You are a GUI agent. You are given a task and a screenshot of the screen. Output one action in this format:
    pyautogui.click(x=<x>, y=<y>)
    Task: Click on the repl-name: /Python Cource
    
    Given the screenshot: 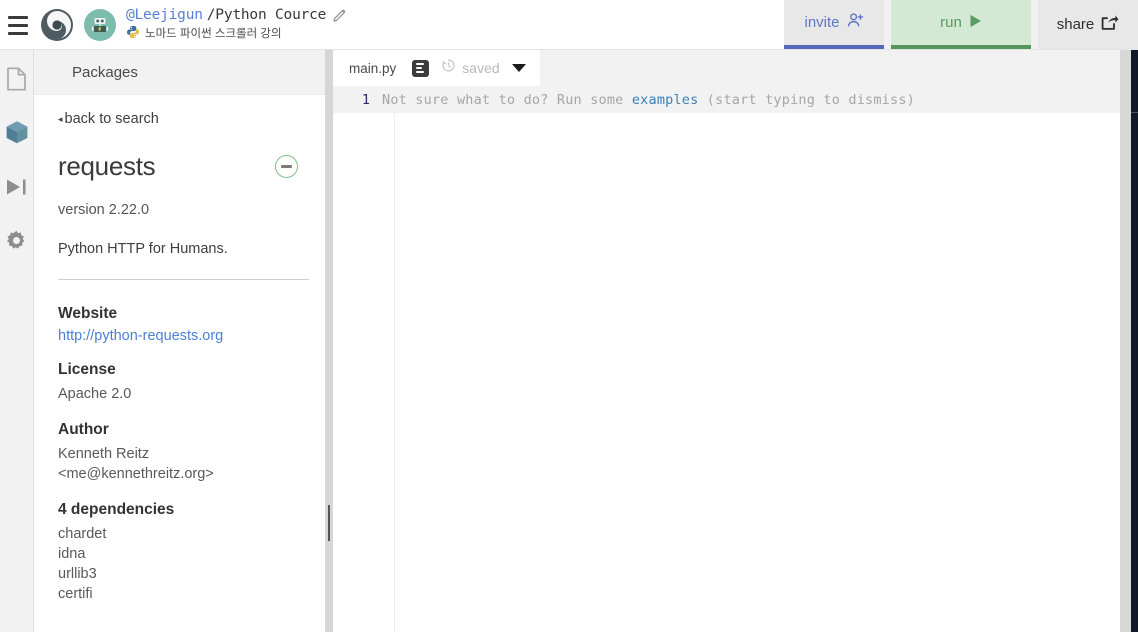 What is the action you would take?
    pyautogui.click(x=267, y=15)
    